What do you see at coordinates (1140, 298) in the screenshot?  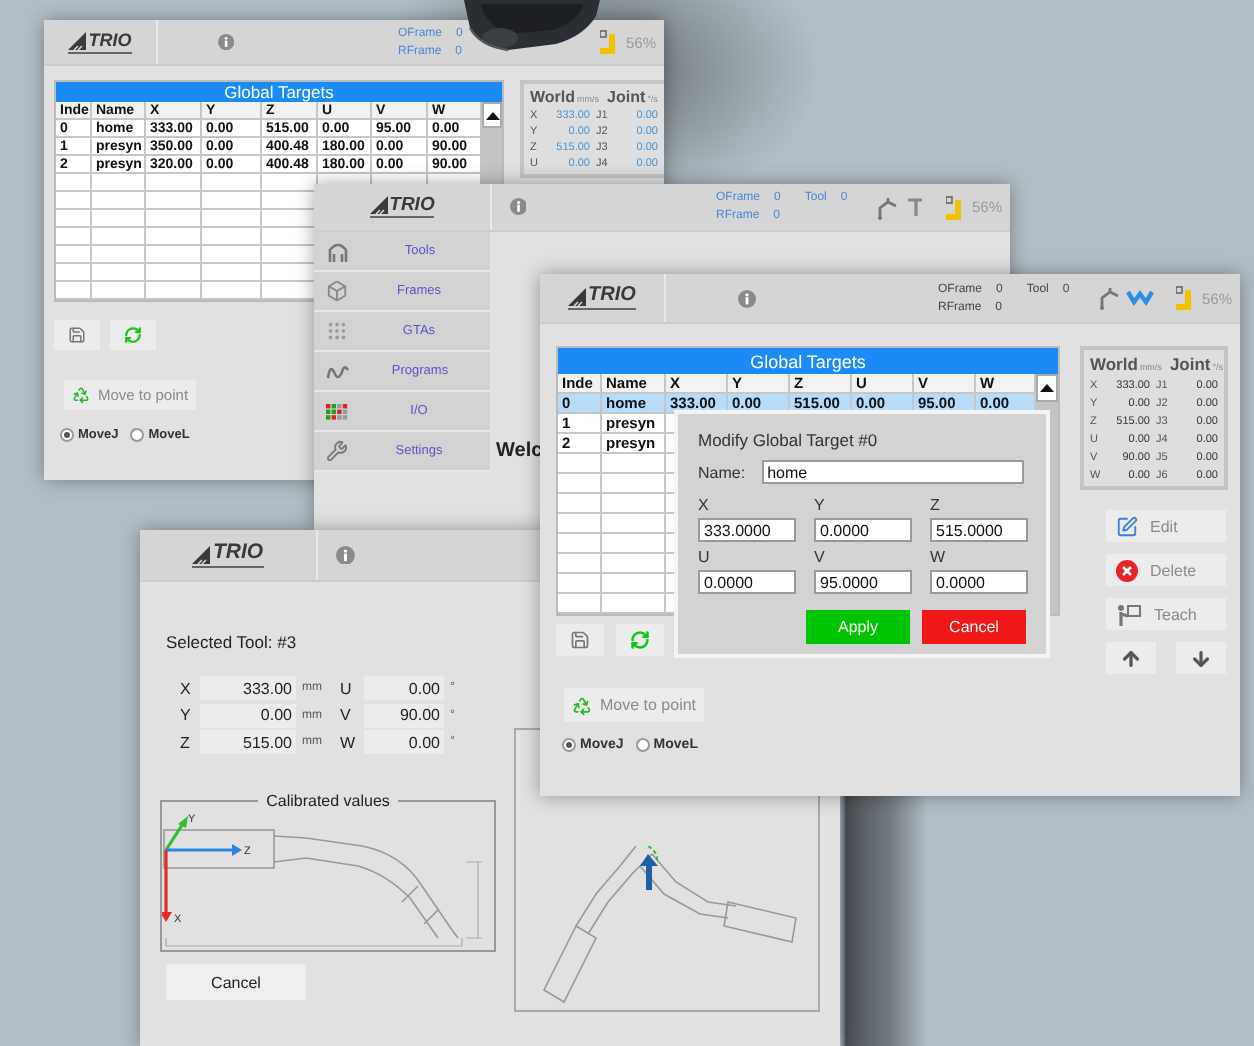 I see `chevron-icon` at bounding box center [1140, 298].